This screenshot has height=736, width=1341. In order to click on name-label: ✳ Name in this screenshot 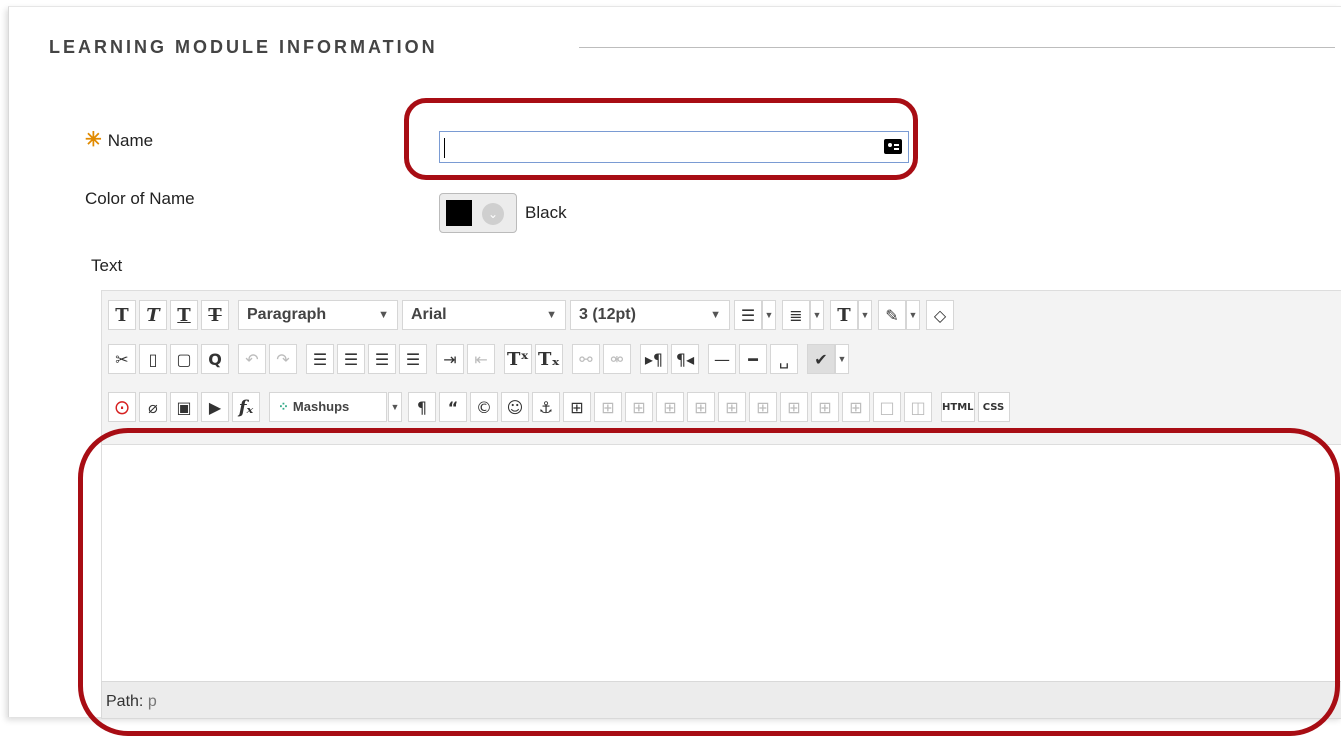, I will do `click(119, 139)`.